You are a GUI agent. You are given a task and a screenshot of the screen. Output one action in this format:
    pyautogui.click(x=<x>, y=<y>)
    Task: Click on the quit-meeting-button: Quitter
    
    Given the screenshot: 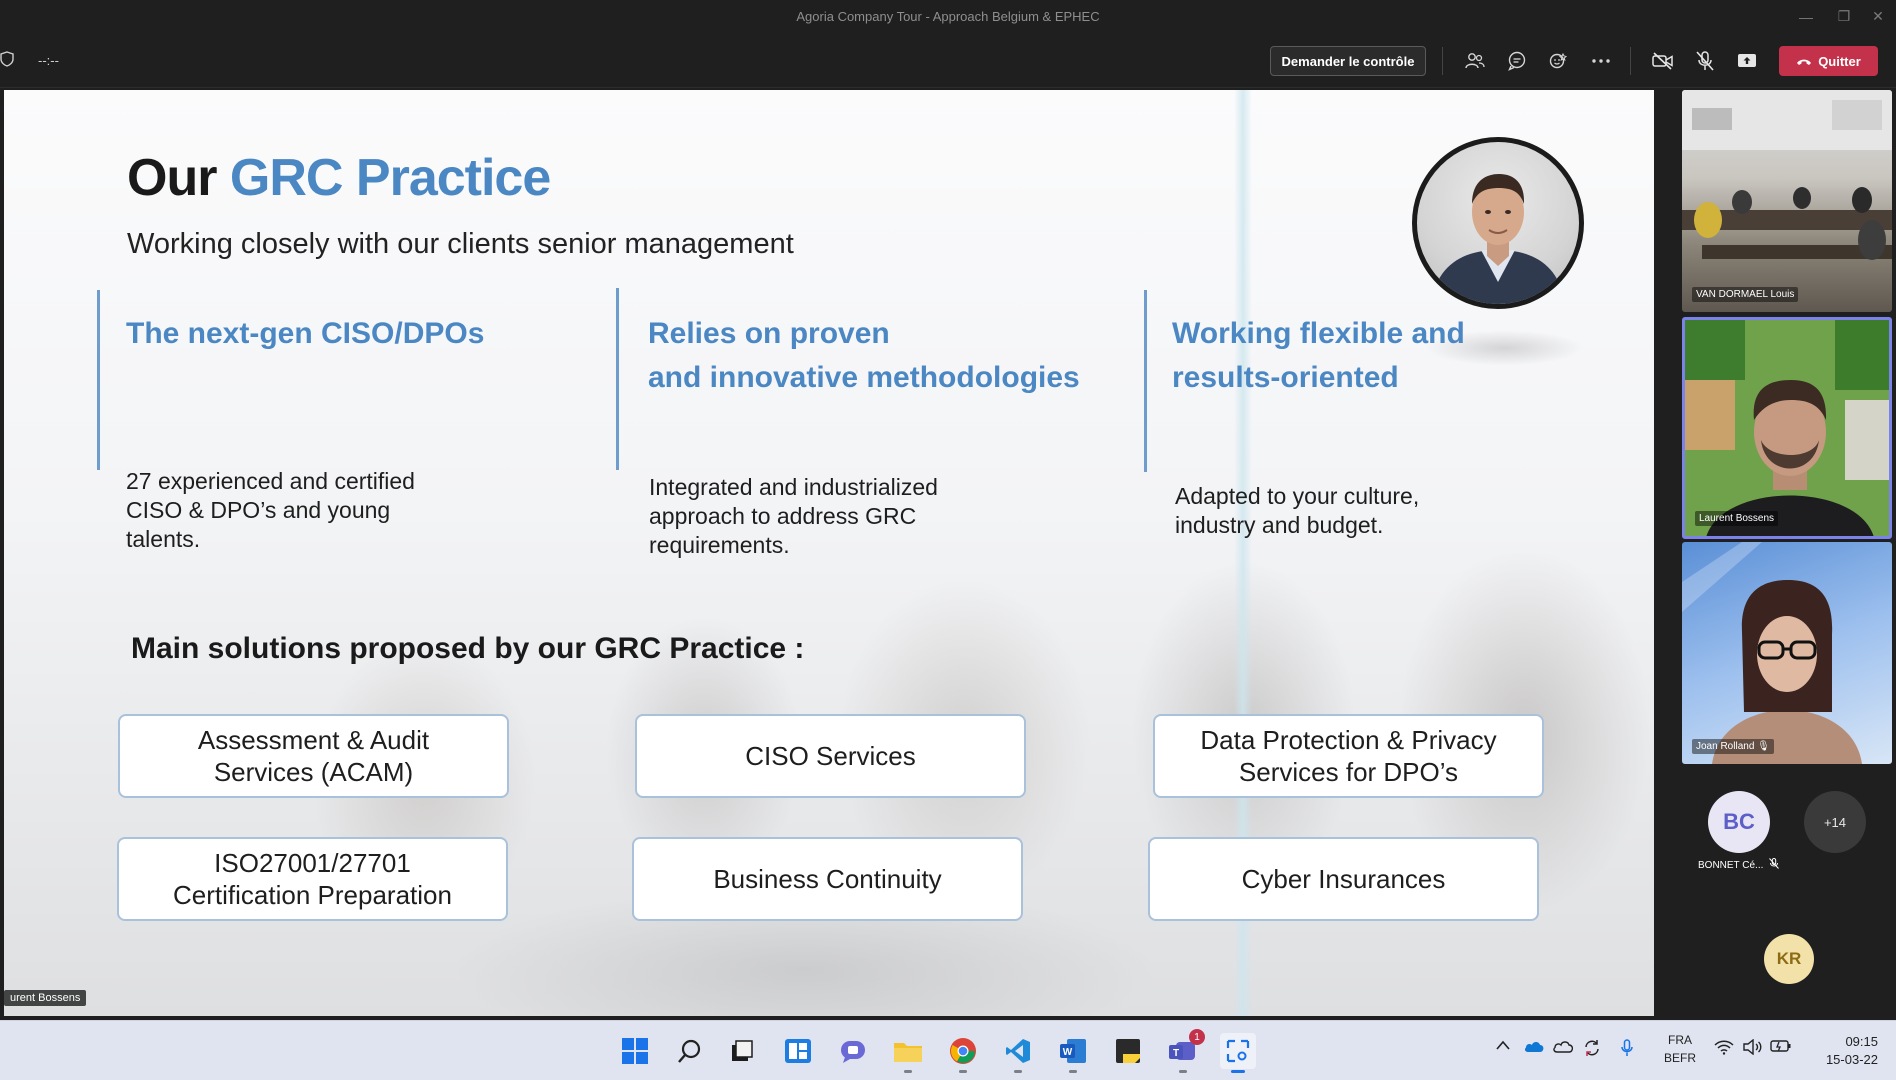 What is the action you would take?
    pyautogui.click(x=1828, y=61)
    